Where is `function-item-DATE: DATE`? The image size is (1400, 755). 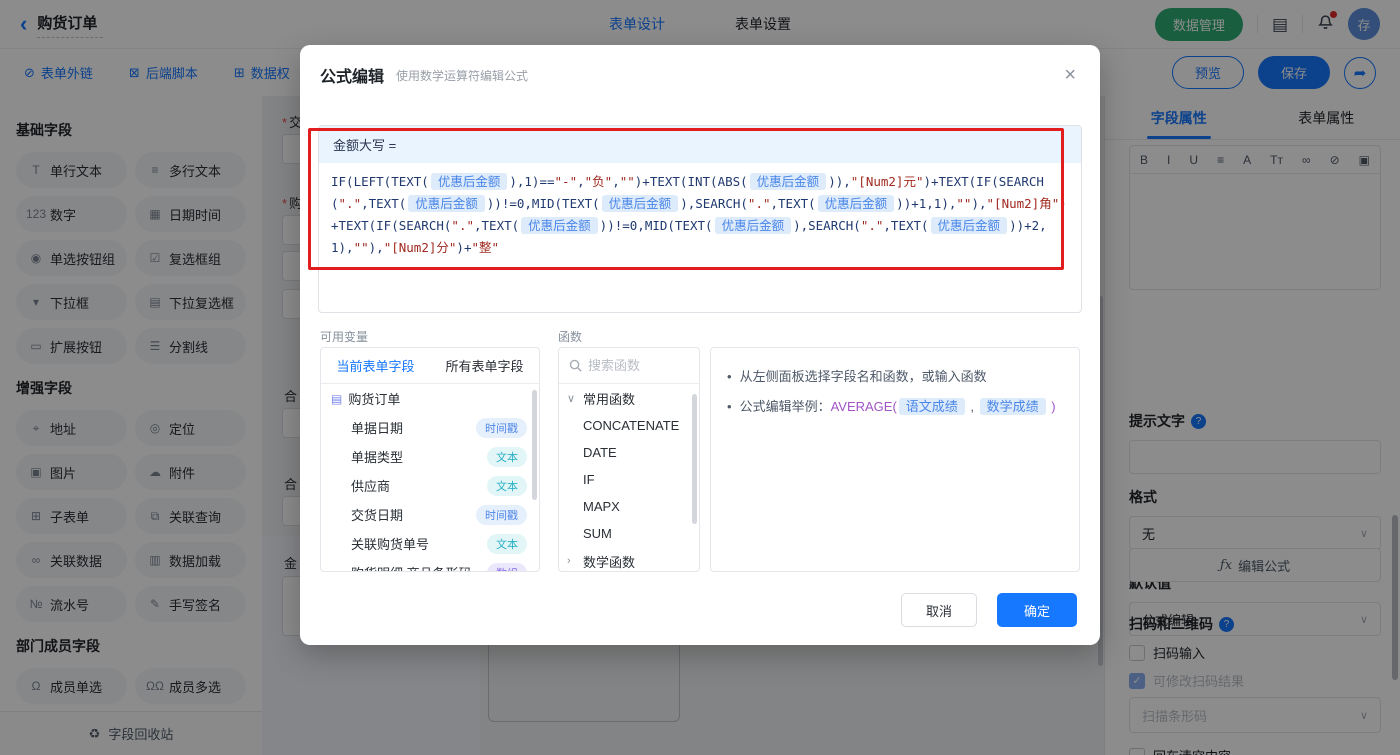
function-item-DATE: DATE is located at coordinates (629, 452).